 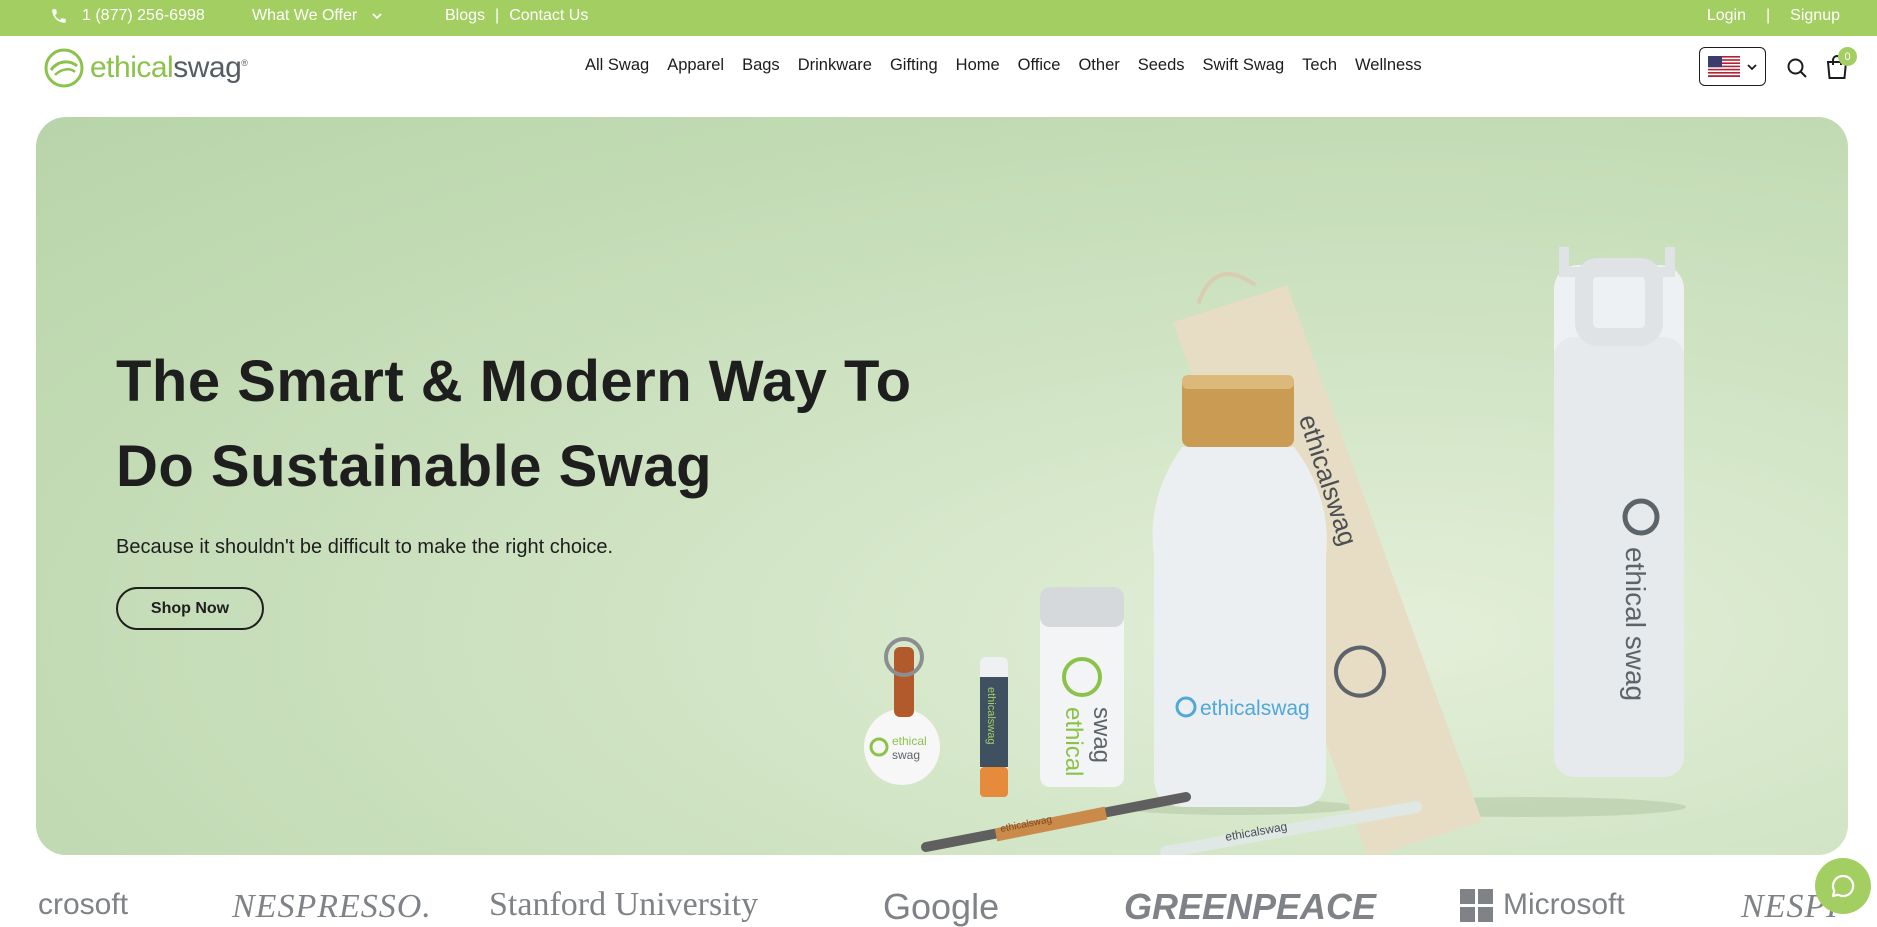 I want to click on nav-apparel: Apparel, so click(x=695, y=65).